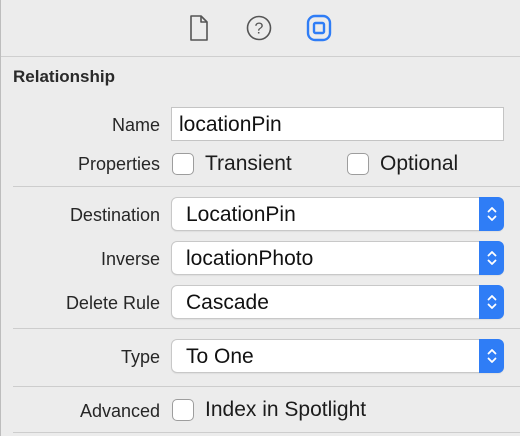 This screenshot has width=520, height=436. What do you see at coordinates (183, 164) in the screenshot?
I see `transient-checkbox` at bounding box center [183, 164].